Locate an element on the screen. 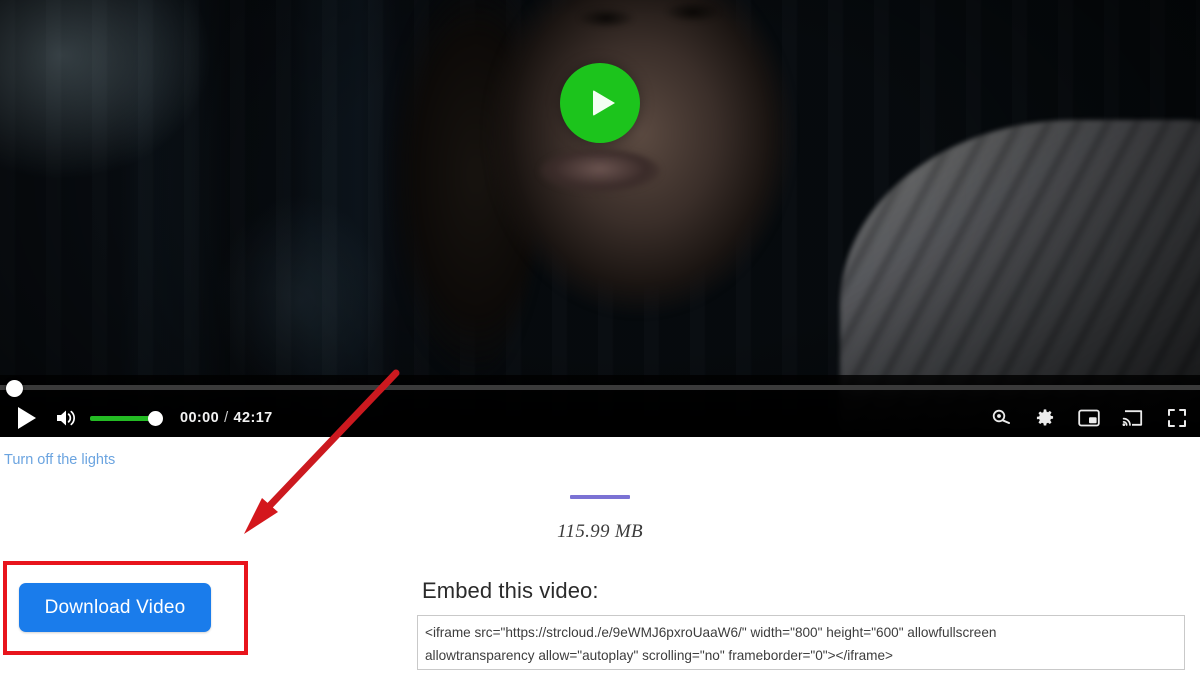 This screenshot has width=1200, height=700. file-size-value: 115.99 MB is located at coordinates (600, 531).